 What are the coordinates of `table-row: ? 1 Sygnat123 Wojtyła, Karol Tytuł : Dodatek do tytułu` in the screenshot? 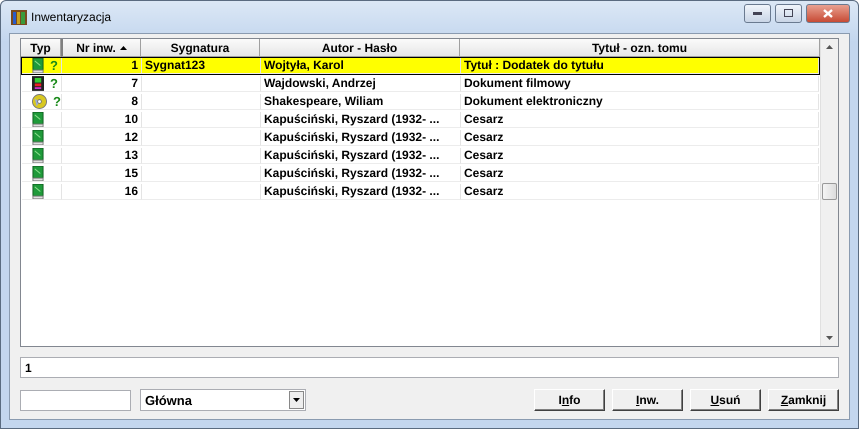 It's located at (420, 66).